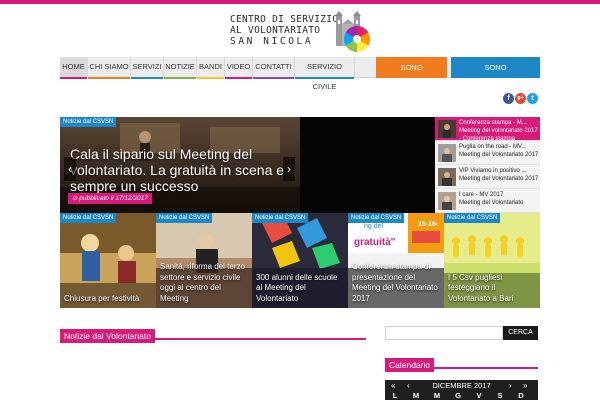 This screenshot has width=600, height=400. I want to click on nav-chi-siamo-label: CHI SIAMO, so click(109, 66).